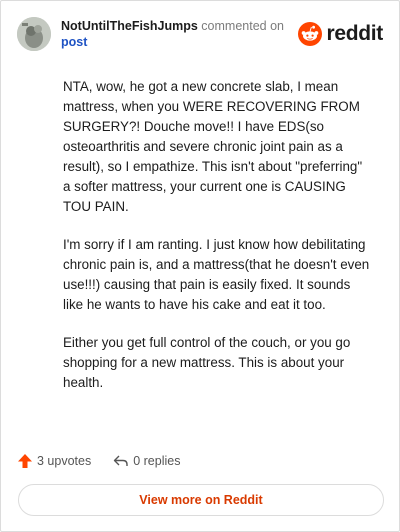 The width and height of the screenshot is (400, 532). Describe the element at coordinates (242, 26) in the screenshot. I see `commented-on-text: commented on` at that location.